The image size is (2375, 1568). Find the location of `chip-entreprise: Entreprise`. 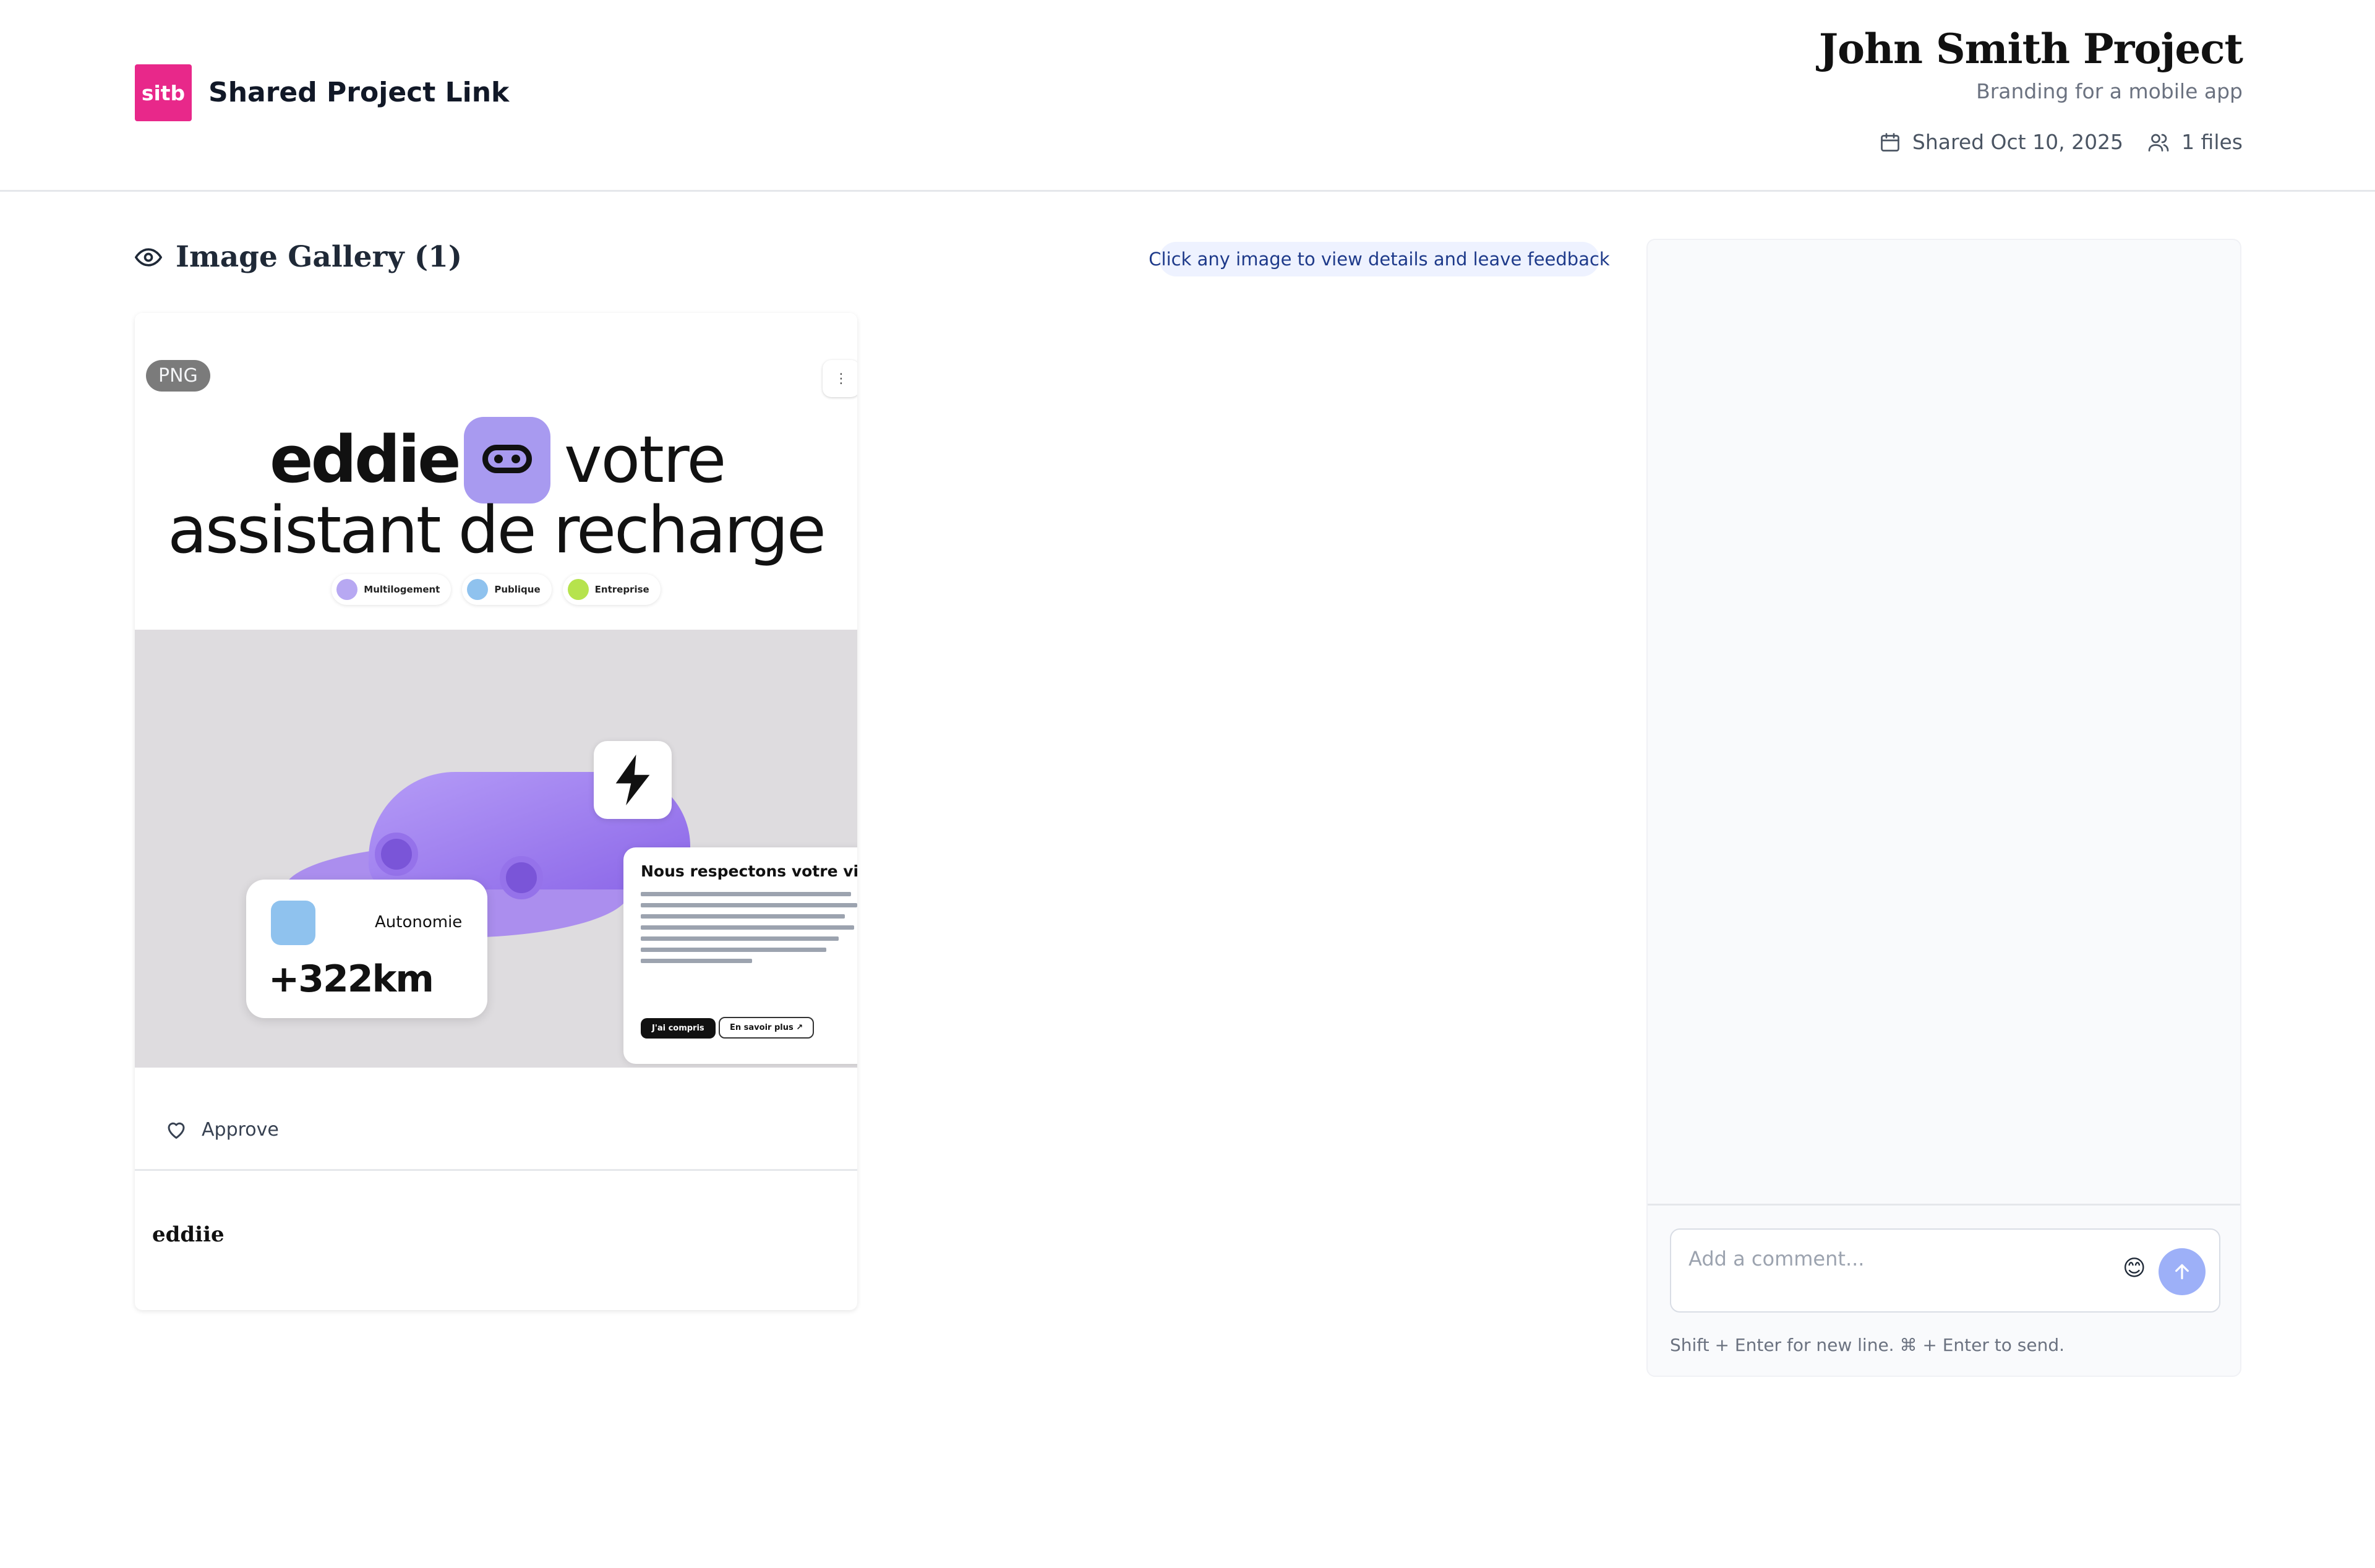

chip-entreprise: Entreprise is located at coordinates (611, 589).